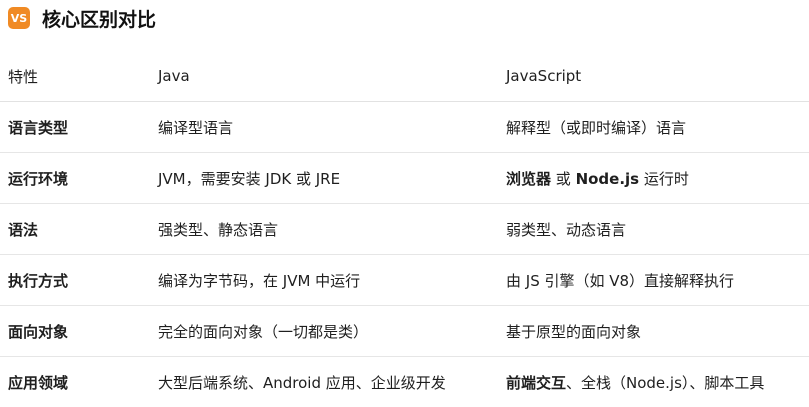  I want to click on row-feature-cell: 语法, so click(75, 229).